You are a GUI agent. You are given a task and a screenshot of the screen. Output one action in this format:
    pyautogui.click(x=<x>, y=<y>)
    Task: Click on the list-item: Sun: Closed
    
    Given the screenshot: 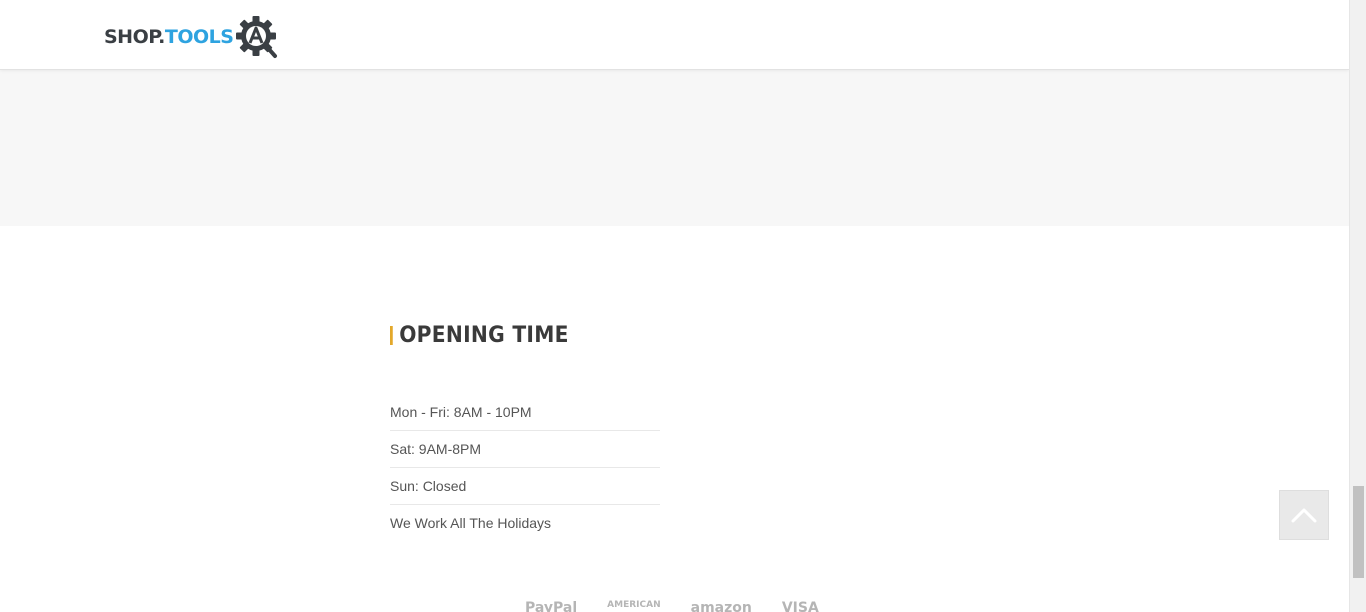 What is the action you would take?
    pyautogui.click(x=525, y=486)
    